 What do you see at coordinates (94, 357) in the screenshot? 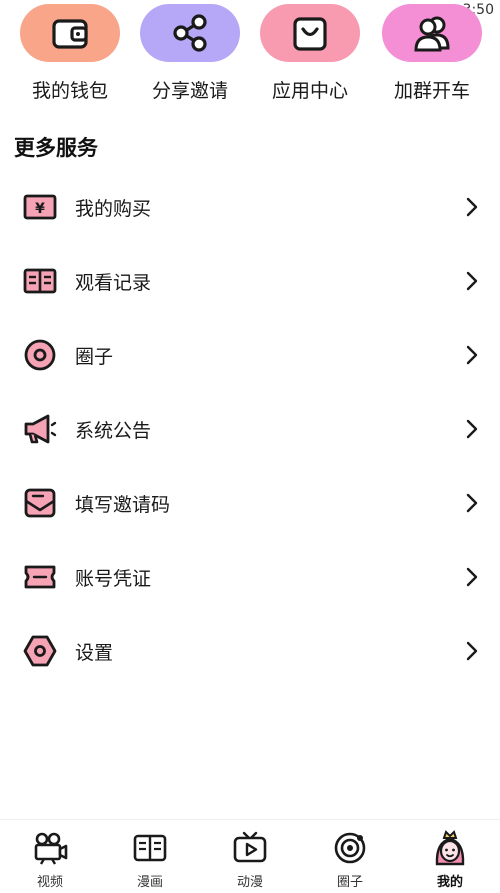
I see `list-item-label: 圈子` at bounding box center [94, 357].